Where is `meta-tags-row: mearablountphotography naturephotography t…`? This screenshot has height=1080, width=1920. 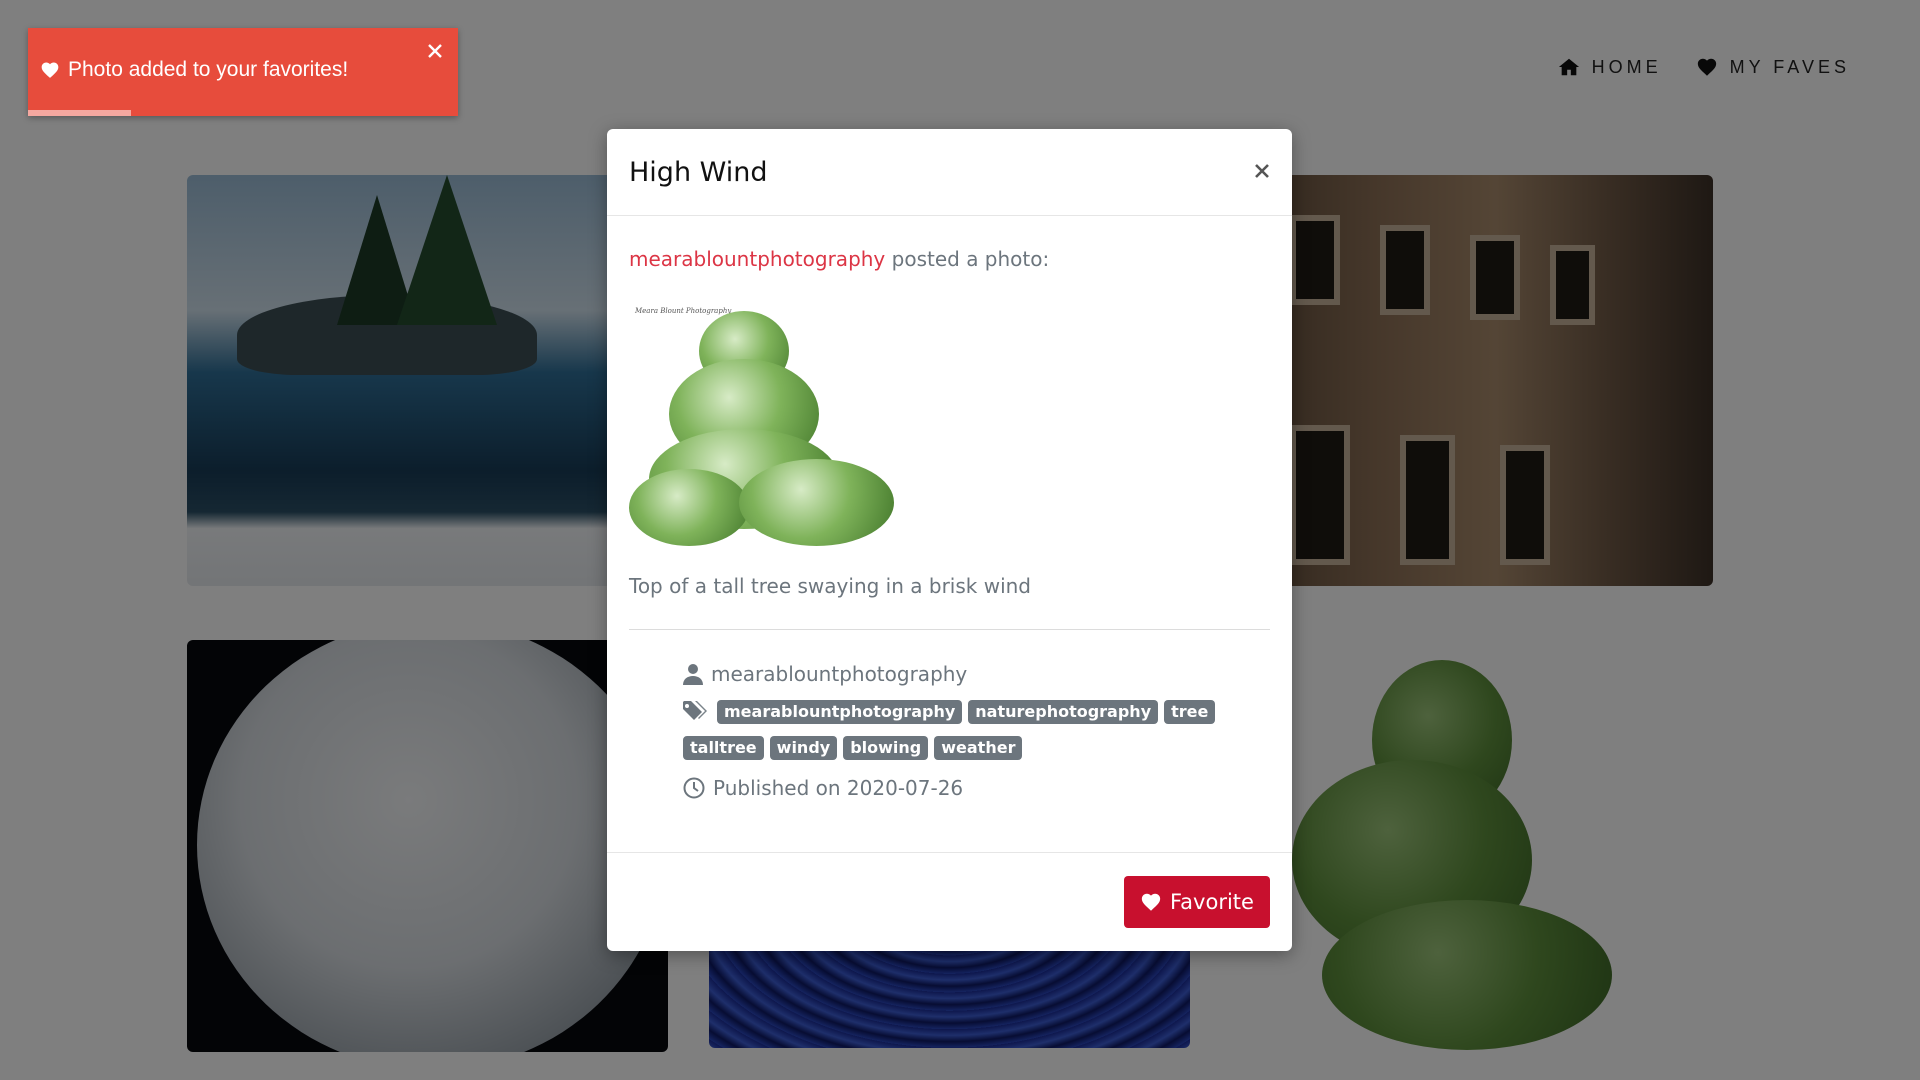
meta-tags-row: mearablountphotography naturephotography t… is located at coordinates (963, 730).